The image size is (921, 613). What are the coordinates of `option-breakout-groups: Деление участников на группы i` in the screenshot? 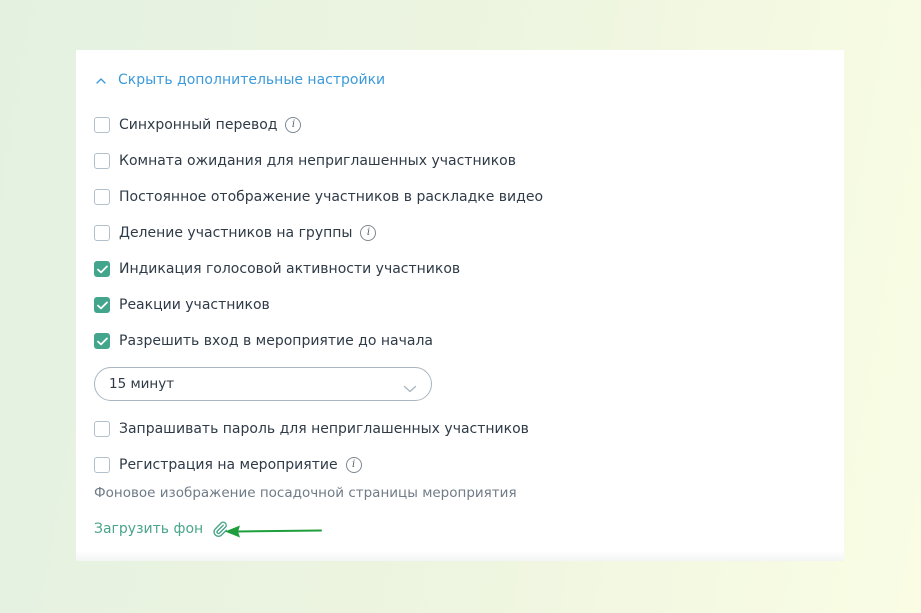 It's located at (235, 233).